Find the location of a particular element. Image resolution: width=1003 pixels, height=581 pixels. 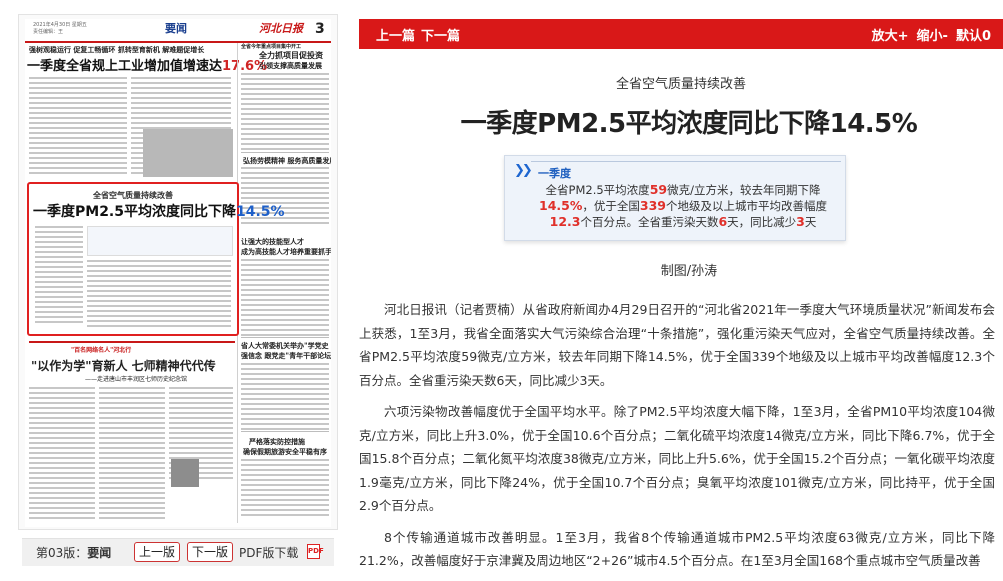

masthead-brand: 河北日报 is located at coordinates (281, 28).